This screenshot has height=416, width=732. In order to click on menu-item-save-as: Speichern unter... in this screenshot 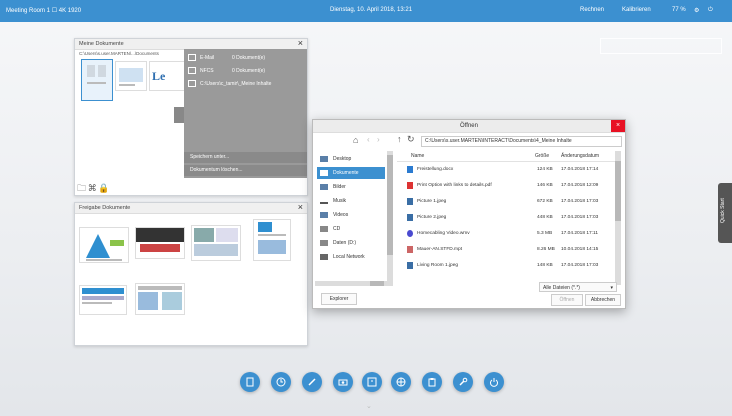, I will do `click(245, 157)`.